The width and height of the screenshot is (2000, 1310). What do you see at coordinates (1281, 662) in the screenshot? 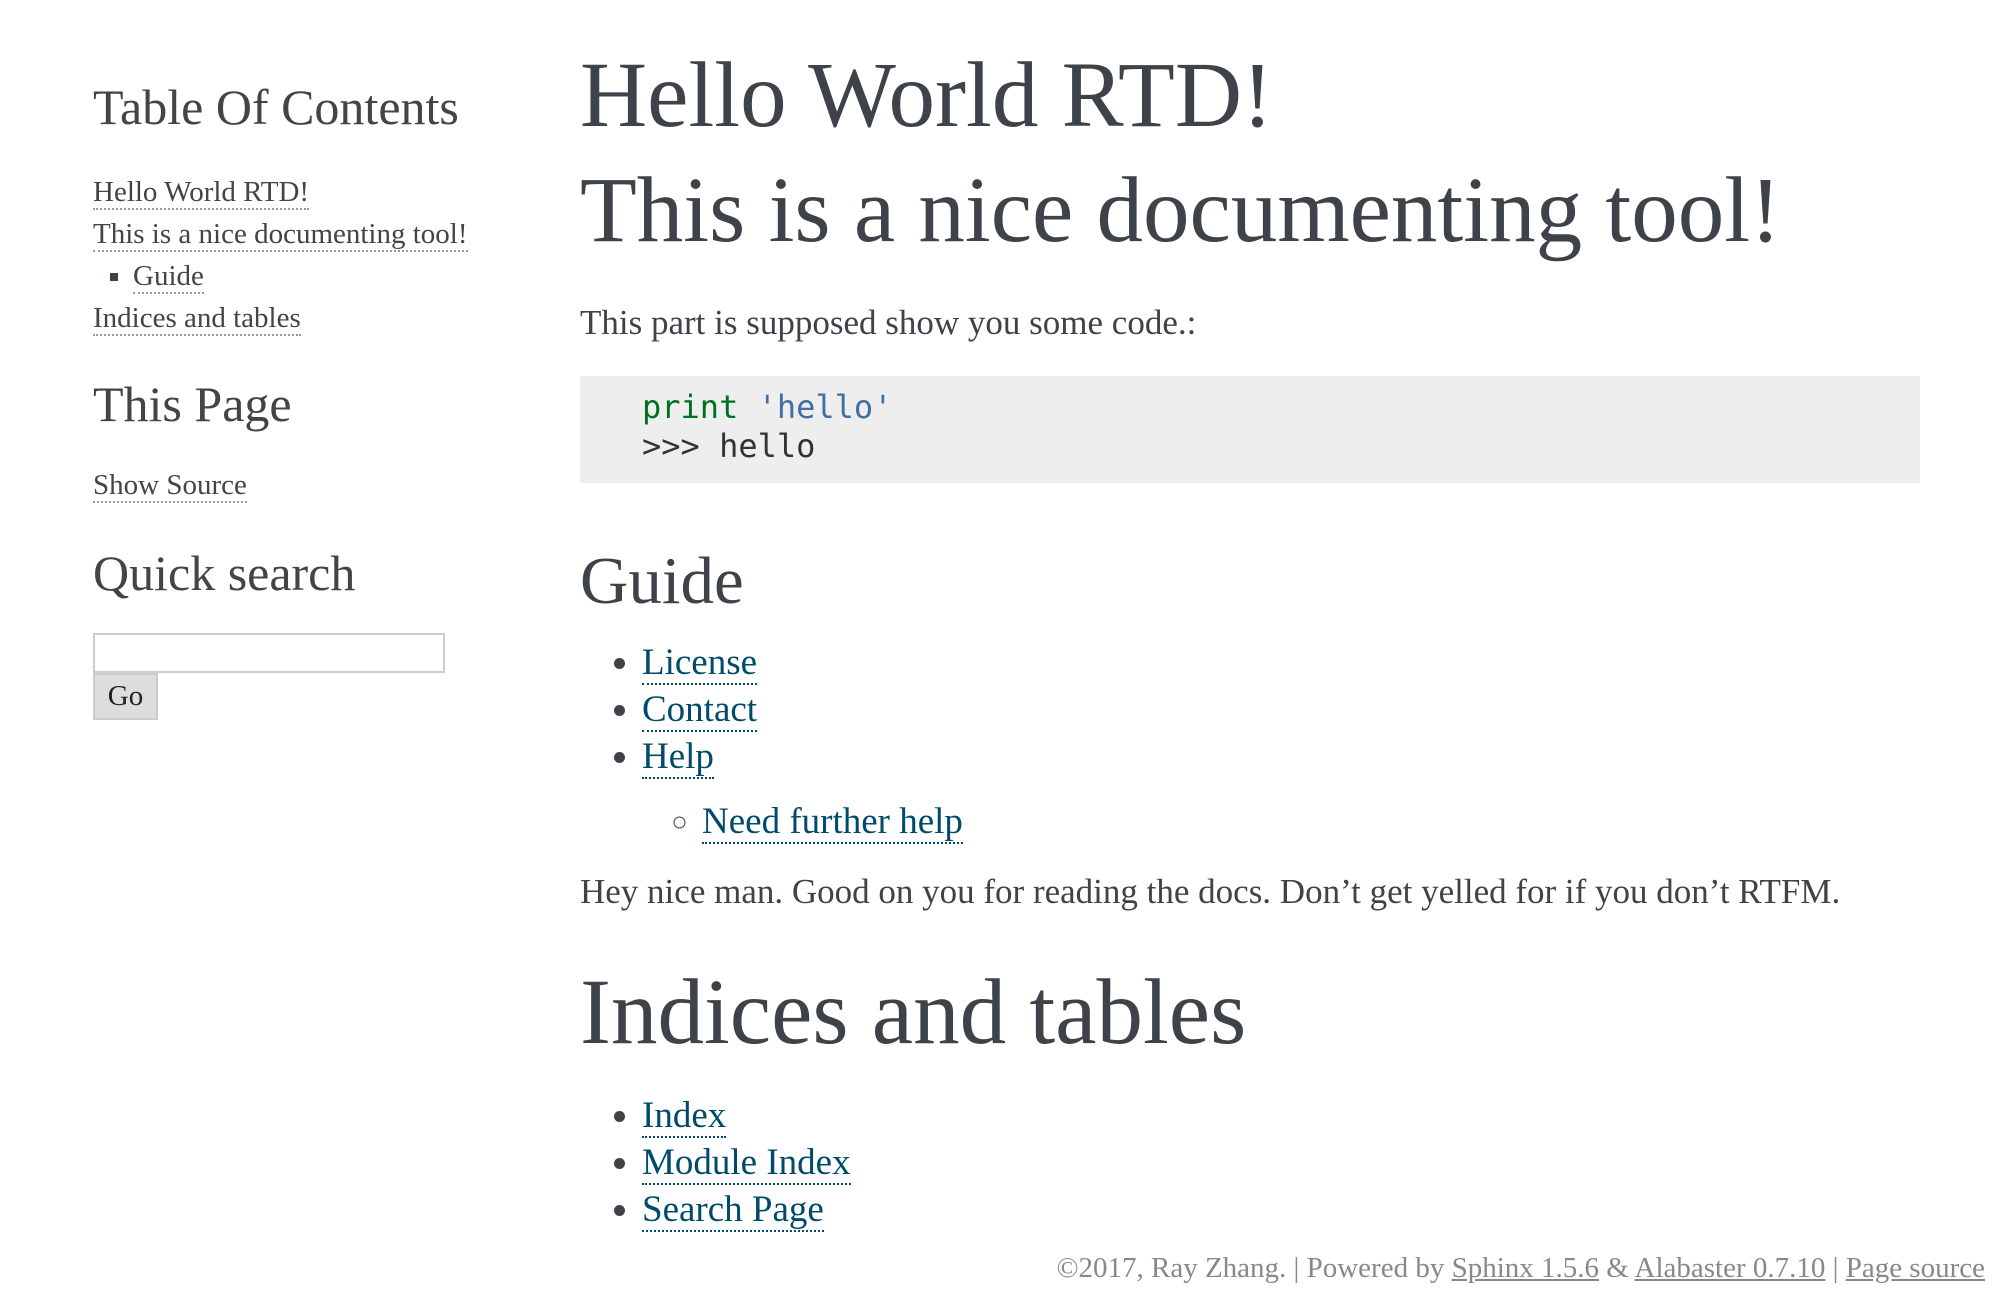
I see `list-item: License` at bounding box center [1281, 662].